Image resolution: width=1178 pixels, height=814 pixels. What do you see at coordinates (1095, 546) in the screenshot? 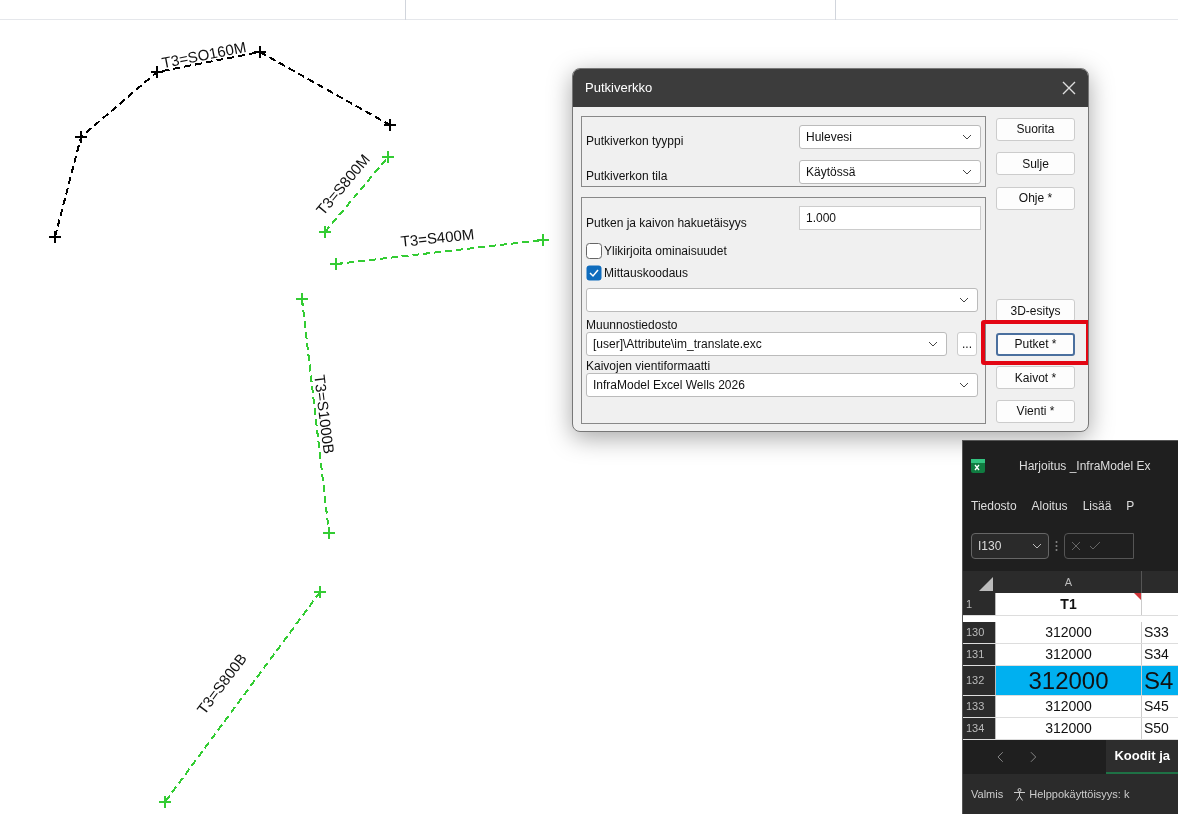
I see `check-icon` at bounding box center [1095, 546].